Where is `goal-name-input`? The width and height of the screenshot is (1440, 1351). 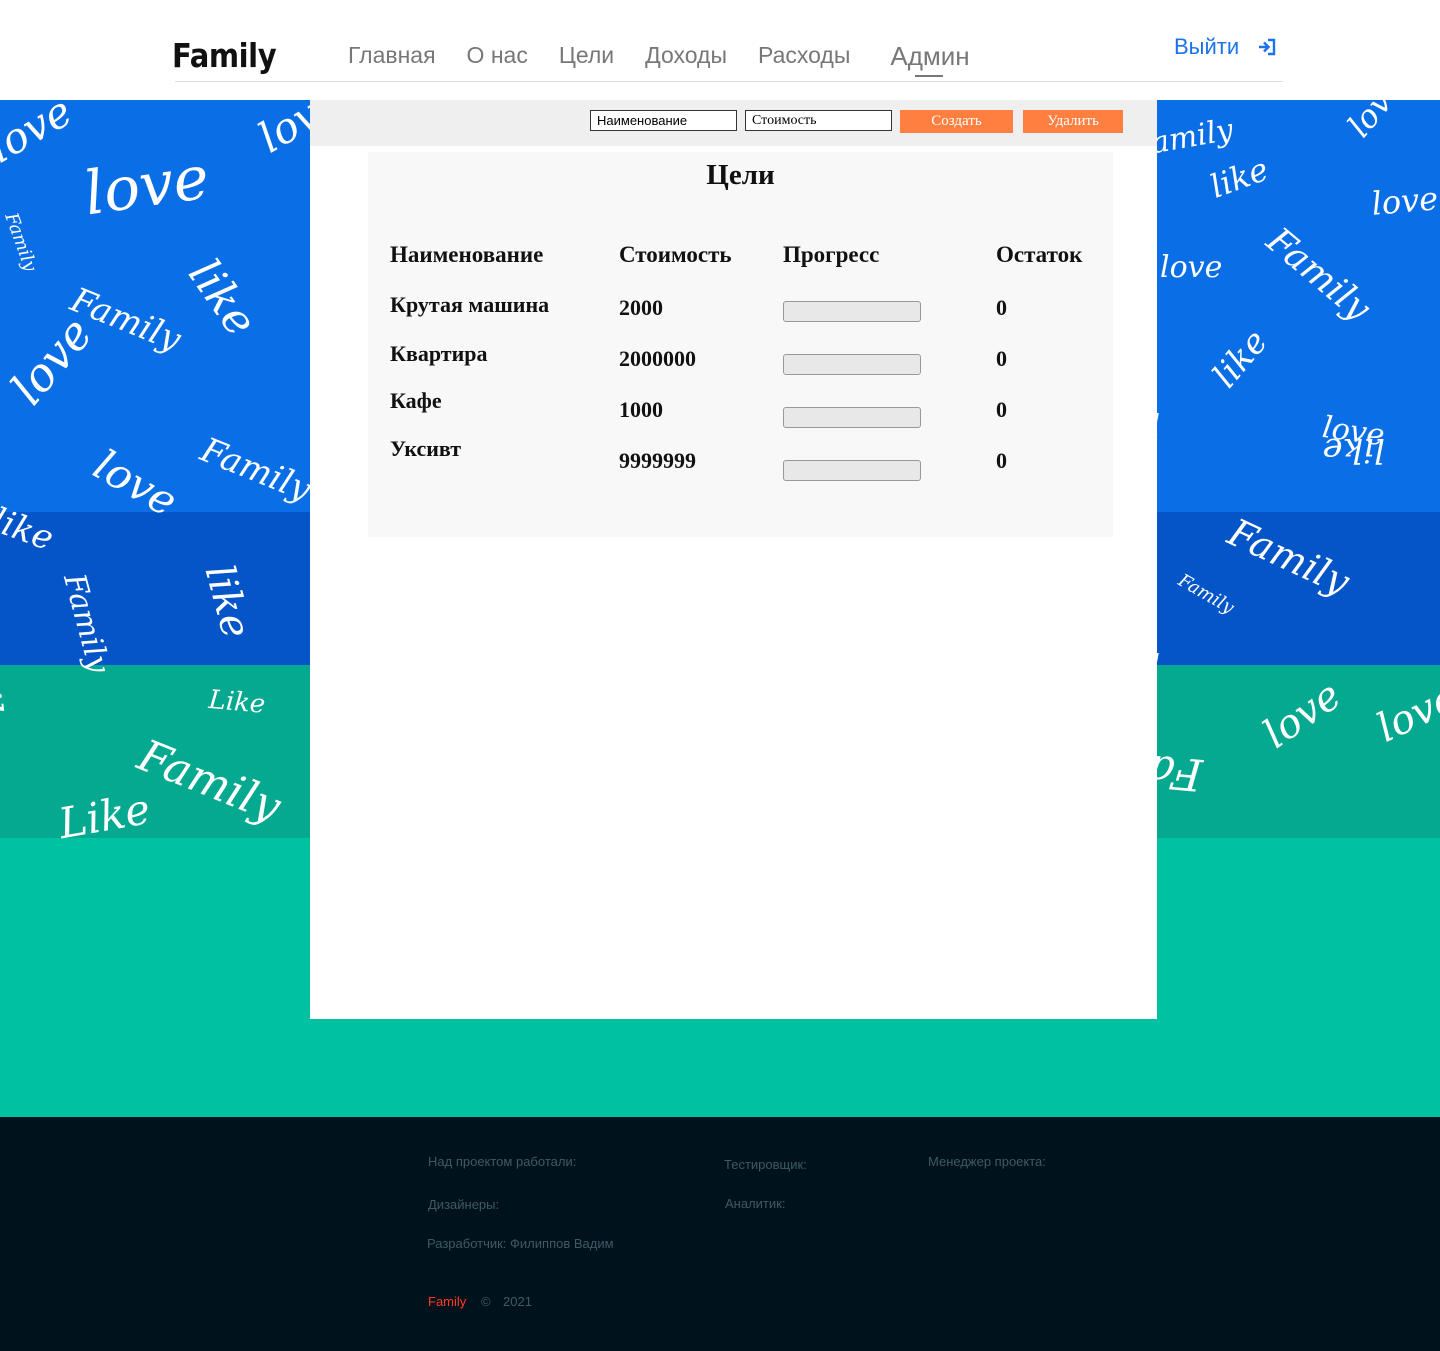 goal-name-input is located at coordinates (663, 120).